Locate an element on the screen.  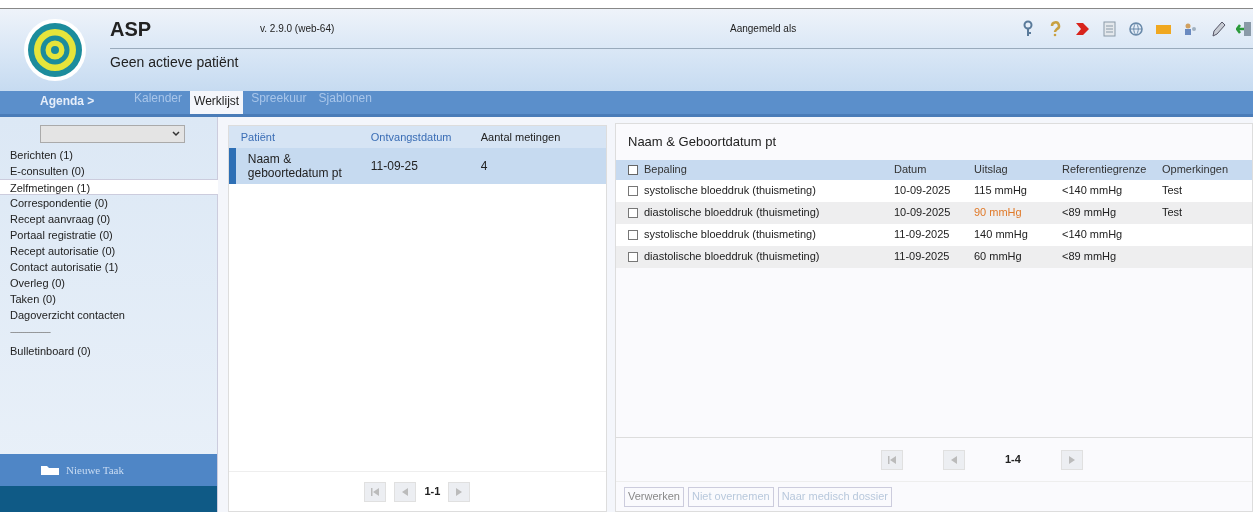
sidebar-item: Bulletinboard (0) is located at coordinates (108, 351).